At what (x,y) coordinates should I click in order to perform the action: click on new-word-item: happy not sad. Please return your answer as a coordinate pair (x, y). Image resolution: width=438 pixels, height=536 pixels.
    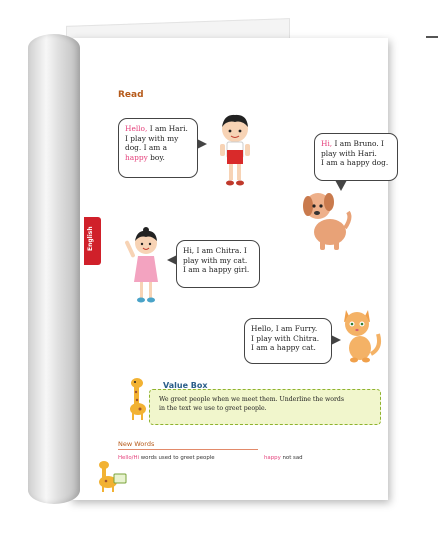
    Looking at the image, I should click on (283, 458).